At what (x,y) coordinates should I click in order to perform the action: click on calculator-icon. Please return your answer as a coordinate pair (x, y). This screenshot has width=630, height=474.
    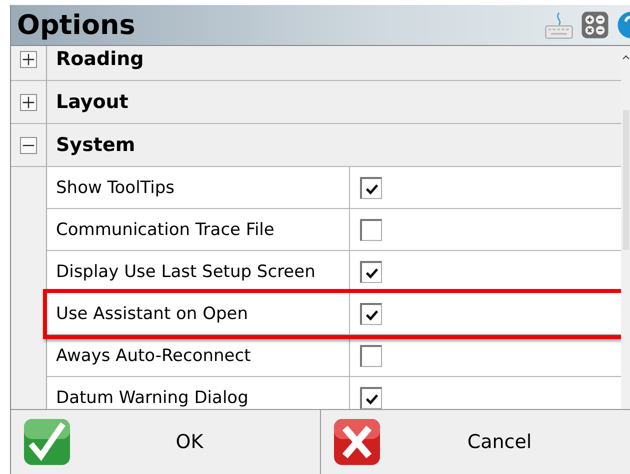
    Looking at the image, I should click on (595, 25).